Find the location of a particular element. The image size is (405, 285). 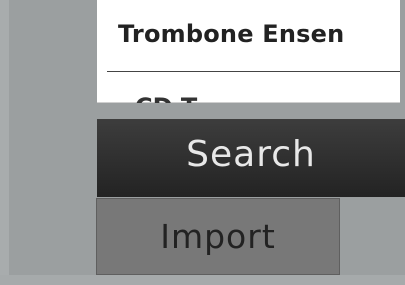

bottom-edge-band is located at coordinates (202, 280).